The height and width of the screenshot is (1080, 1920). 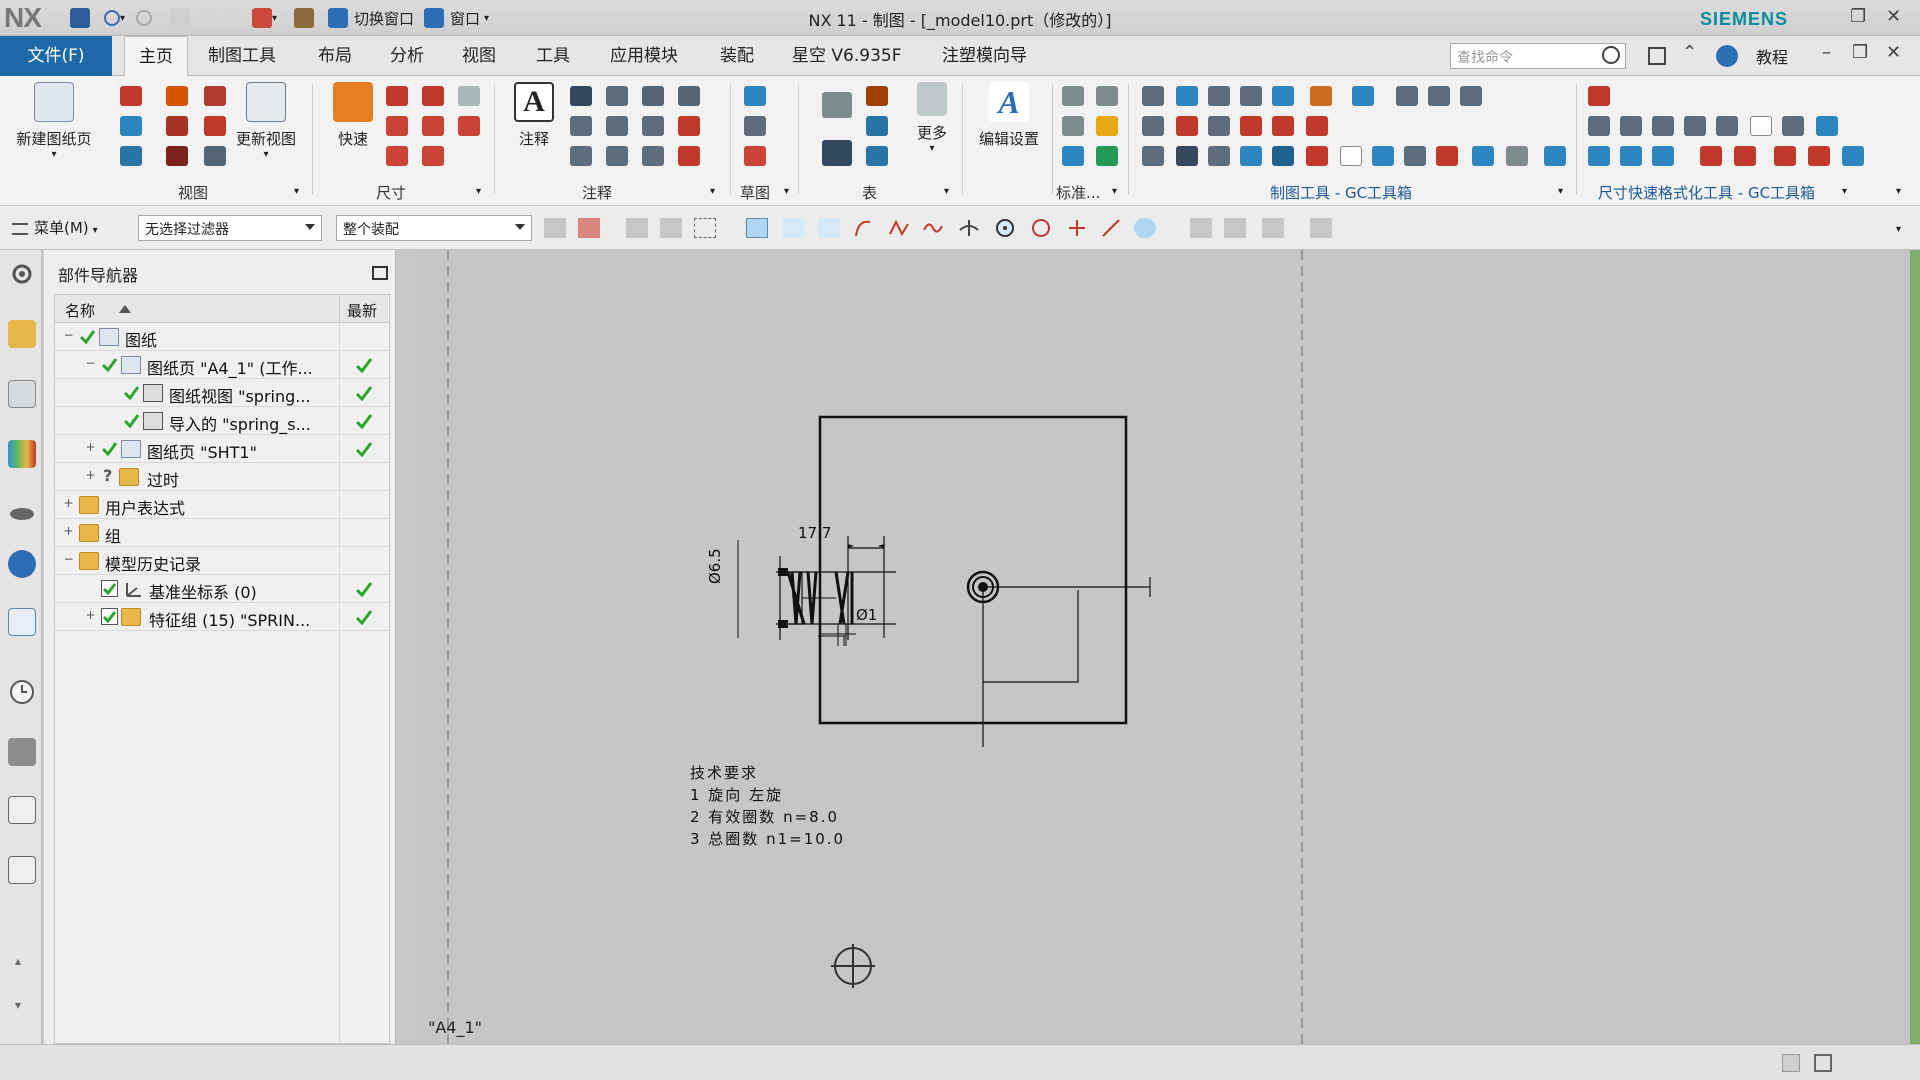 What do you see at coordinates (793, 228) in the screenshot?
I see `end-point-icon` at bounding box center [793, 228].